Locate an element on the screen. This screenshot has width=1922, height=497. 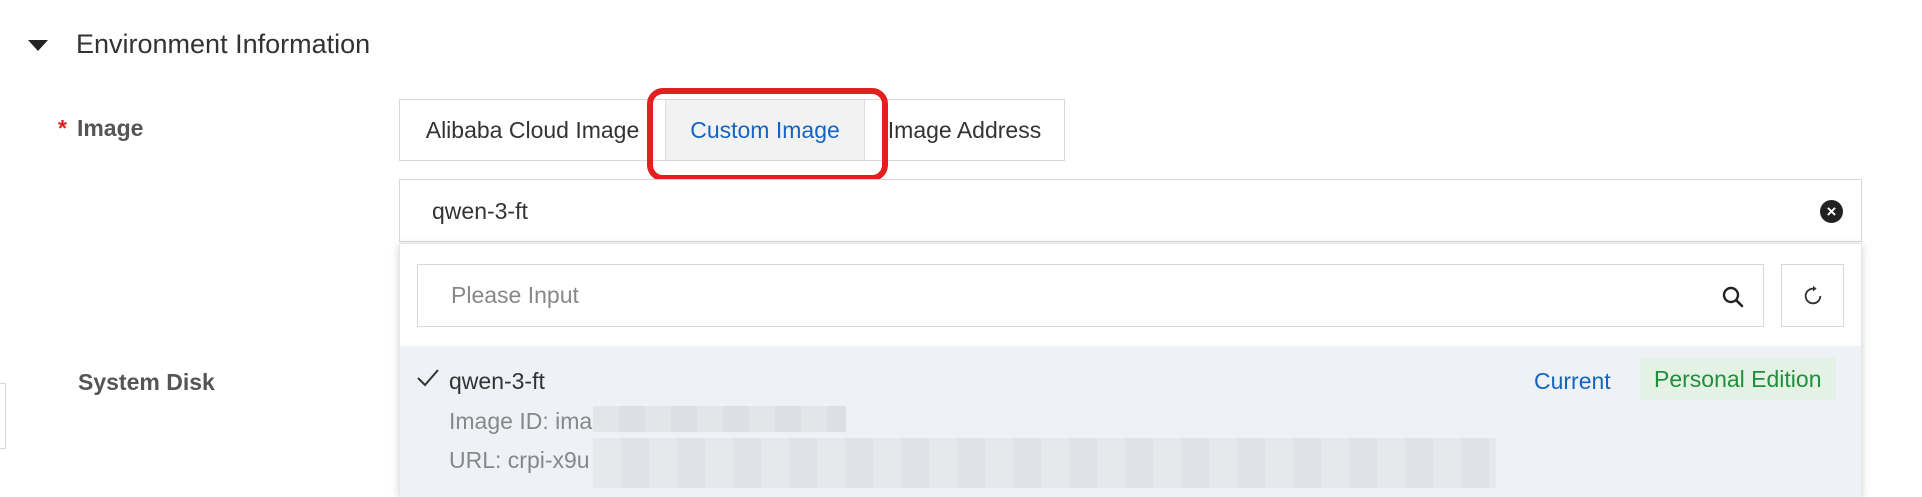
option-image-id: Image ID: ima is located at coordinates (521, 421).